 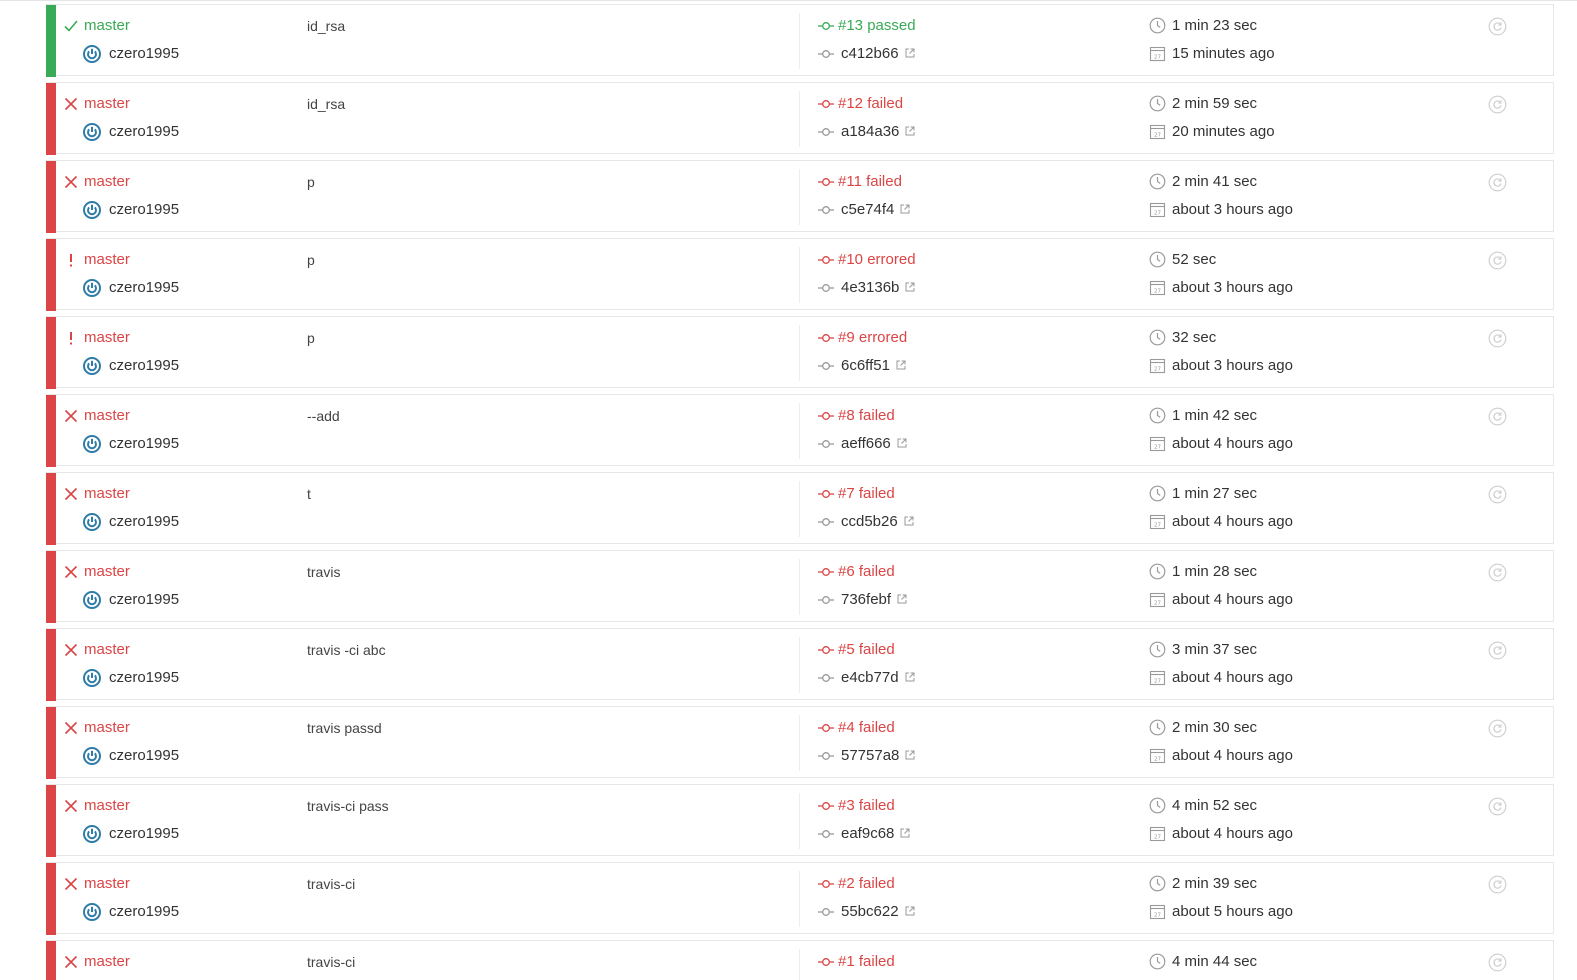 What do you see at coordinates (866, 416) in the screenshot?
I see `build-number-link: #8 failed` at bounding box center [866, 416].